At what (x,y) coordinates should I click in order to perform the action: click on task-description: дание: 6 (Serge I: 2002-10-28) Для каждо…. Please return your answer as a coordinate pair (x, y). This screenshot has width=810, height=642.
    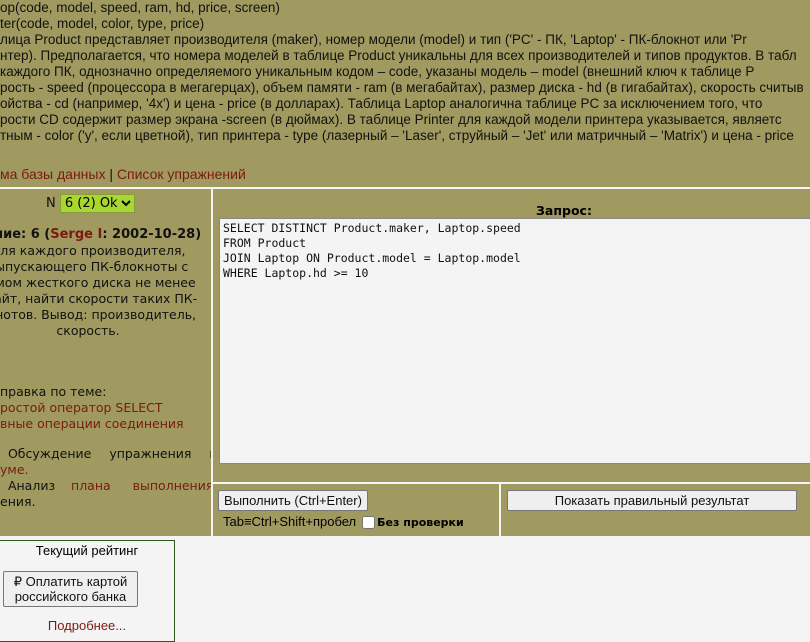
    Looking at the image, I should click on (103, 282).